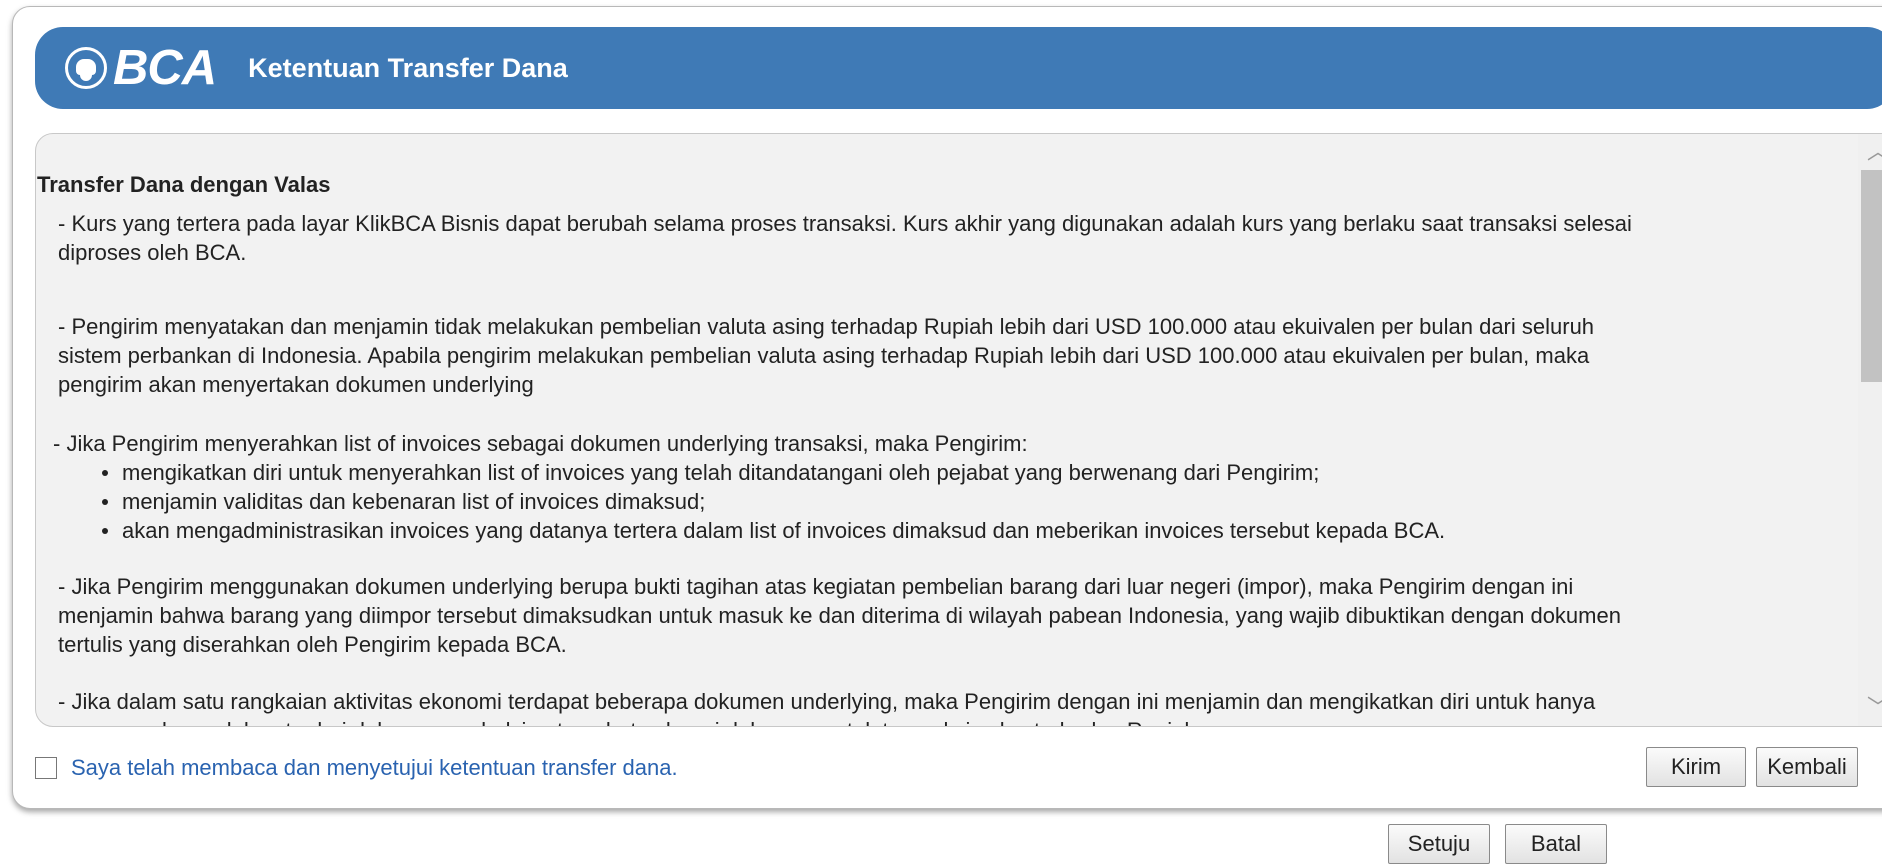 The width and height of the screenshot is (1882, 864). I want to click on bca-emblem-icon, so click(86, 68).